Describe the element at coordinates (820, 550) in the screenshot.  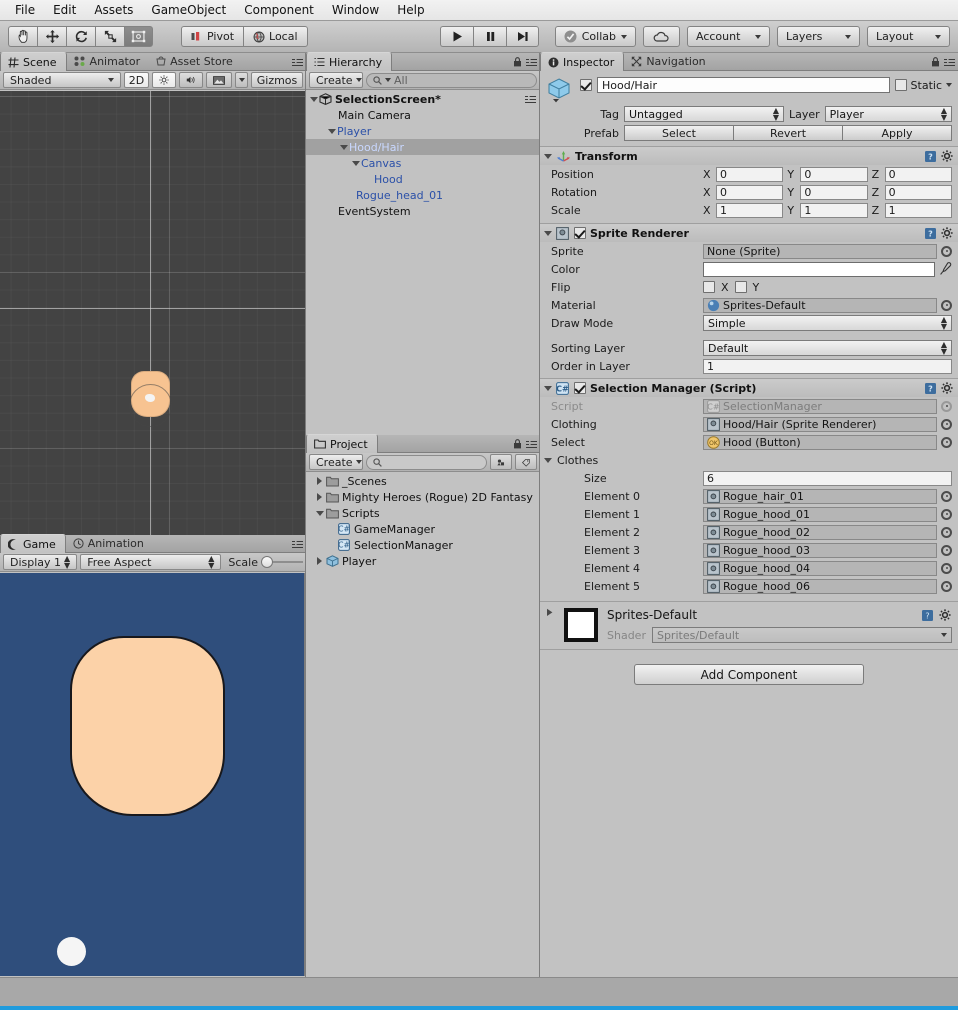
I see `element-3-object-field: Rogue_hood_03` at that location.